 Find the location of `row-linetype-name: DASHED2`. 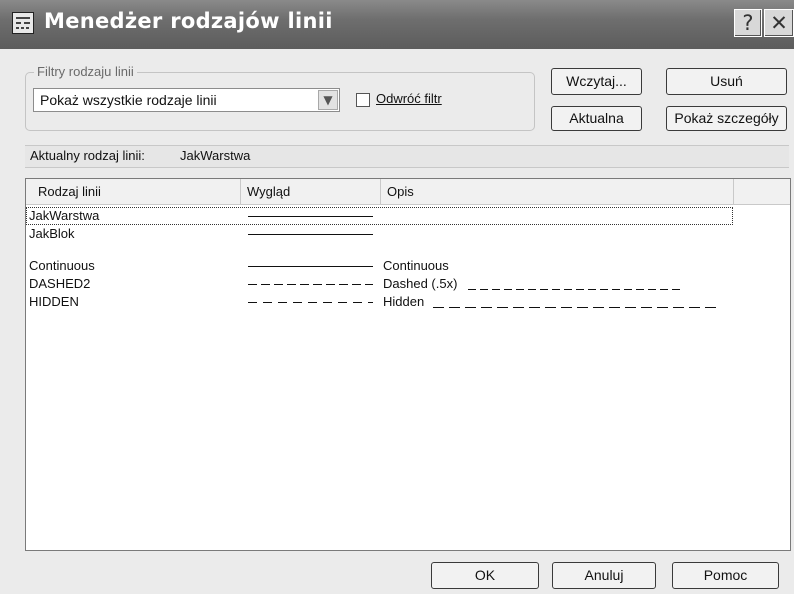

row-linetype-name: DASHED2 is located at coordinates (60, 283).